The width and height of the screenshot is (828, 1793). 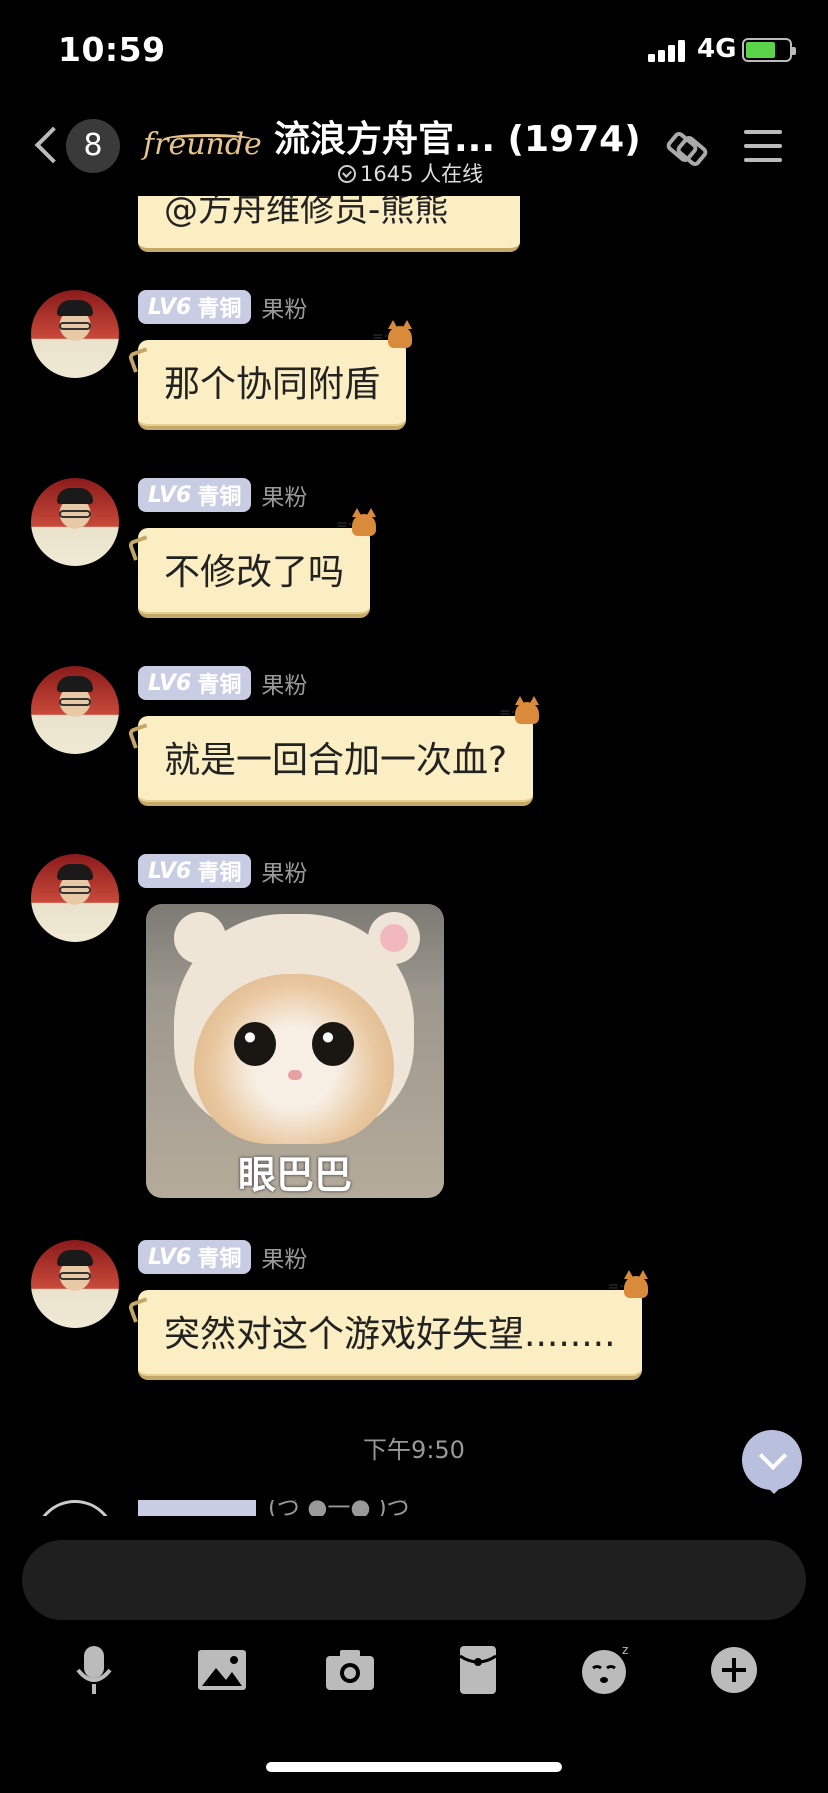 What do you see at coordinates (222, 1670) in the screenshot?
I see `image-icon` at bounding box center [222, 1670].